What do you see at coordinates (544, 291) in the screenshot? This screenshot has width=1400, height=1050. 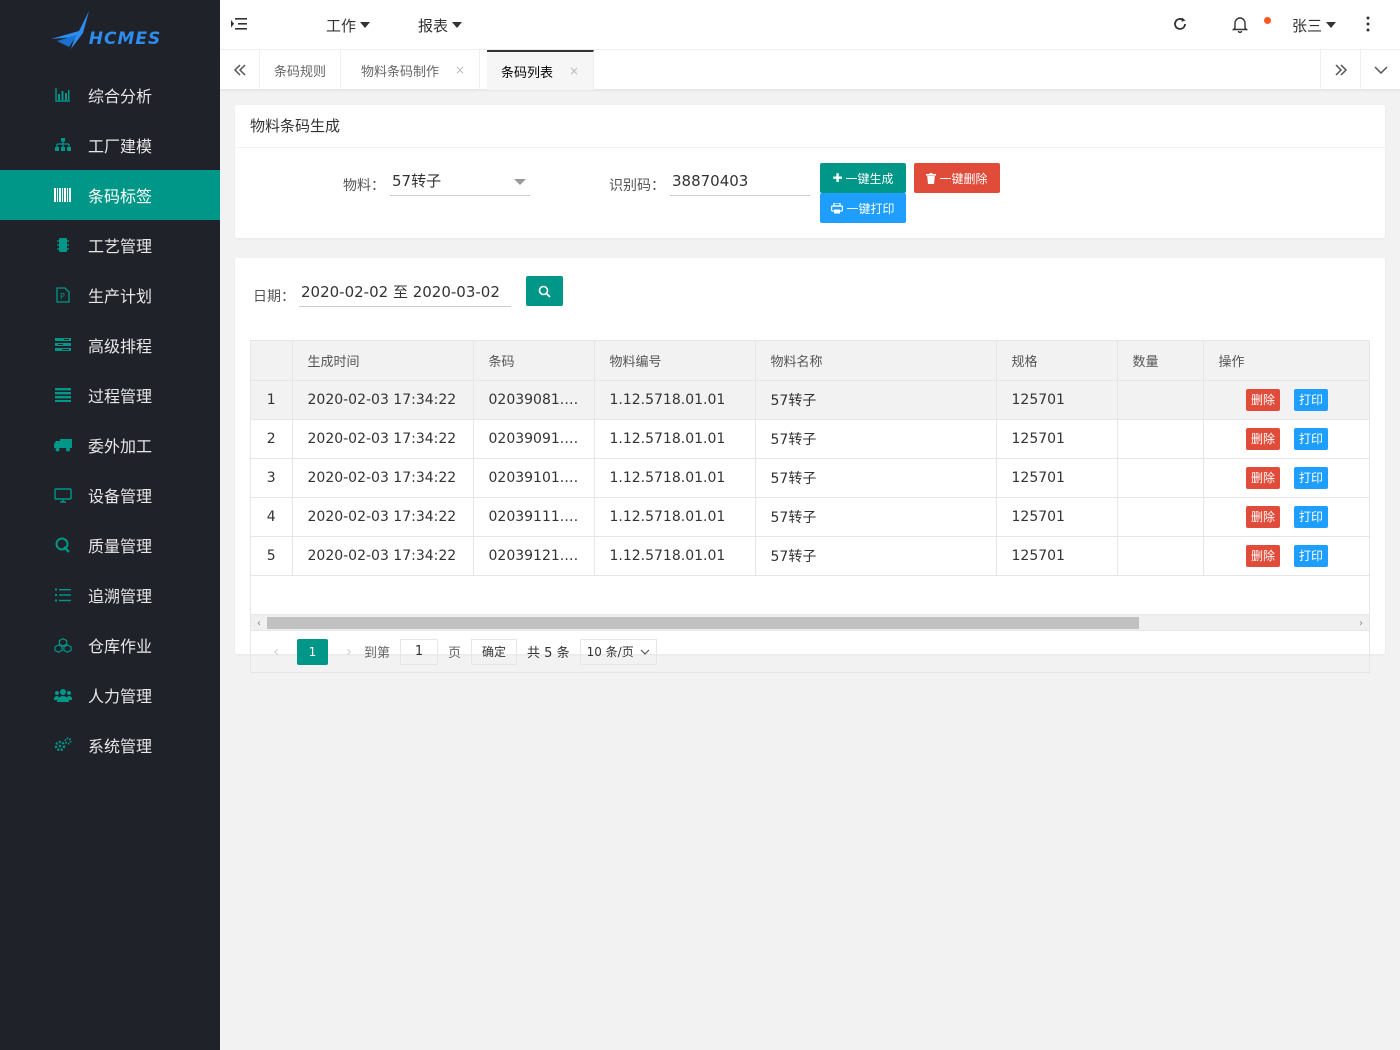 I see `search-button` at bounding box center [544, 291].